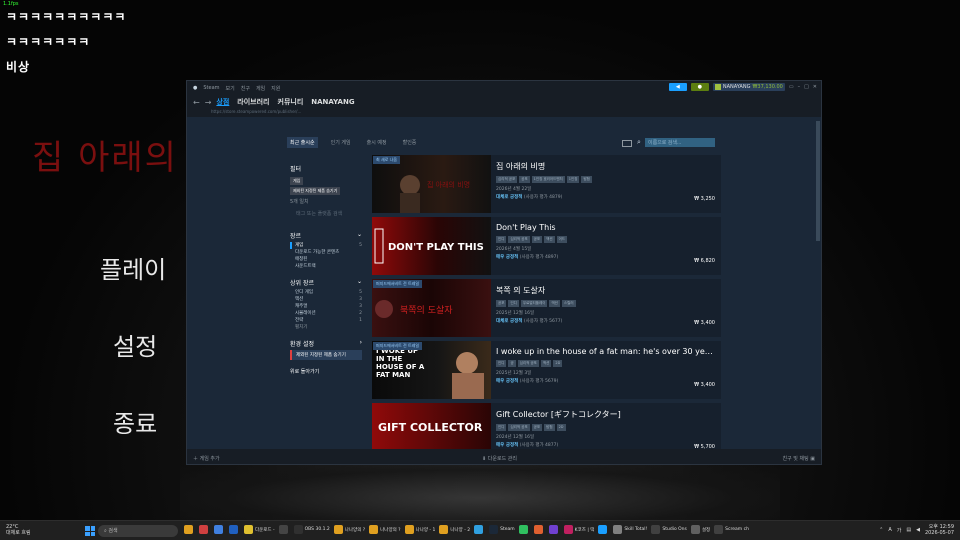 The image size is (960, 540). I want to click on settings-menu-item: 설정, so click(135, 344).